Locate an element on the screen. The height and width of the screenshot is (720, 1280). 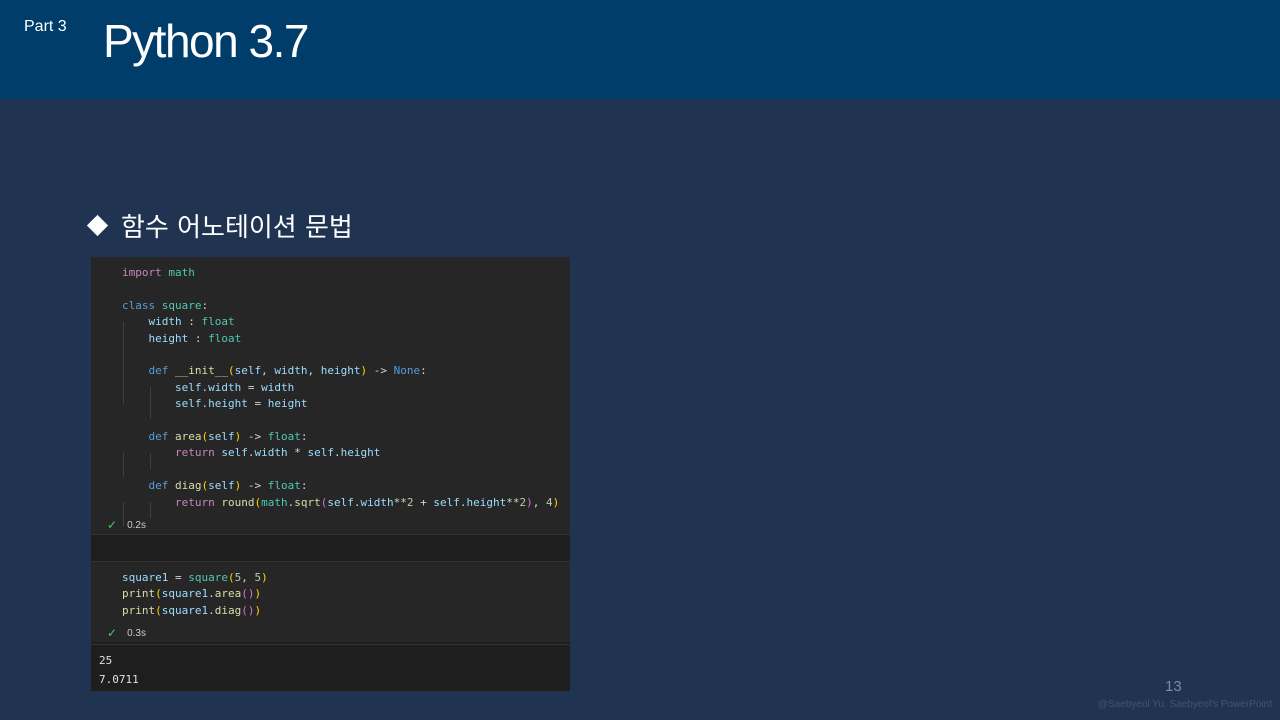
cell-2-exec-time: 0.3s is located at coordinates (136, 633).